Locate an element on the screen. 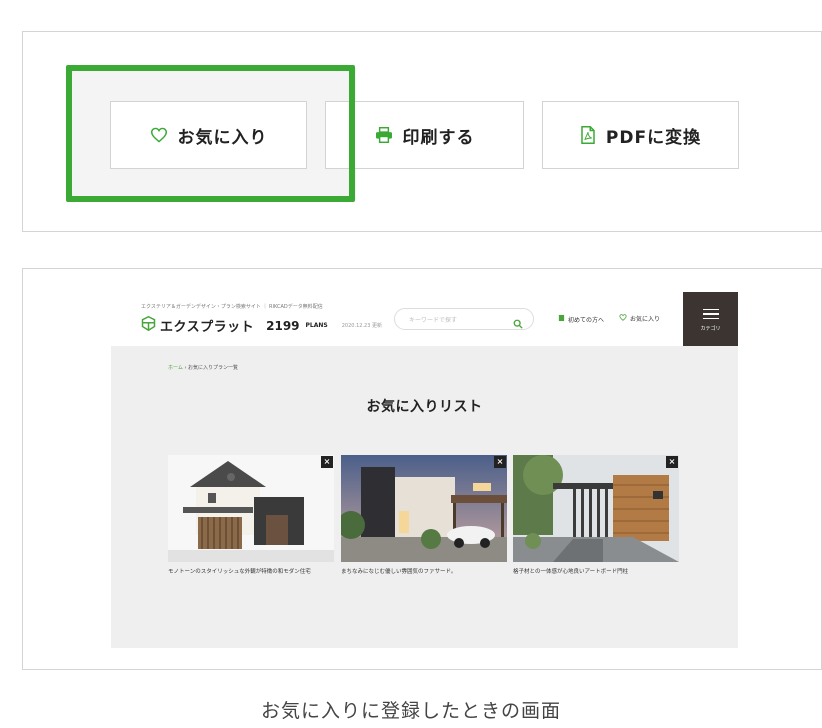 The image size is (822, 728). search-placeholder: キーワードで探す is located at coordinates (433, 320).